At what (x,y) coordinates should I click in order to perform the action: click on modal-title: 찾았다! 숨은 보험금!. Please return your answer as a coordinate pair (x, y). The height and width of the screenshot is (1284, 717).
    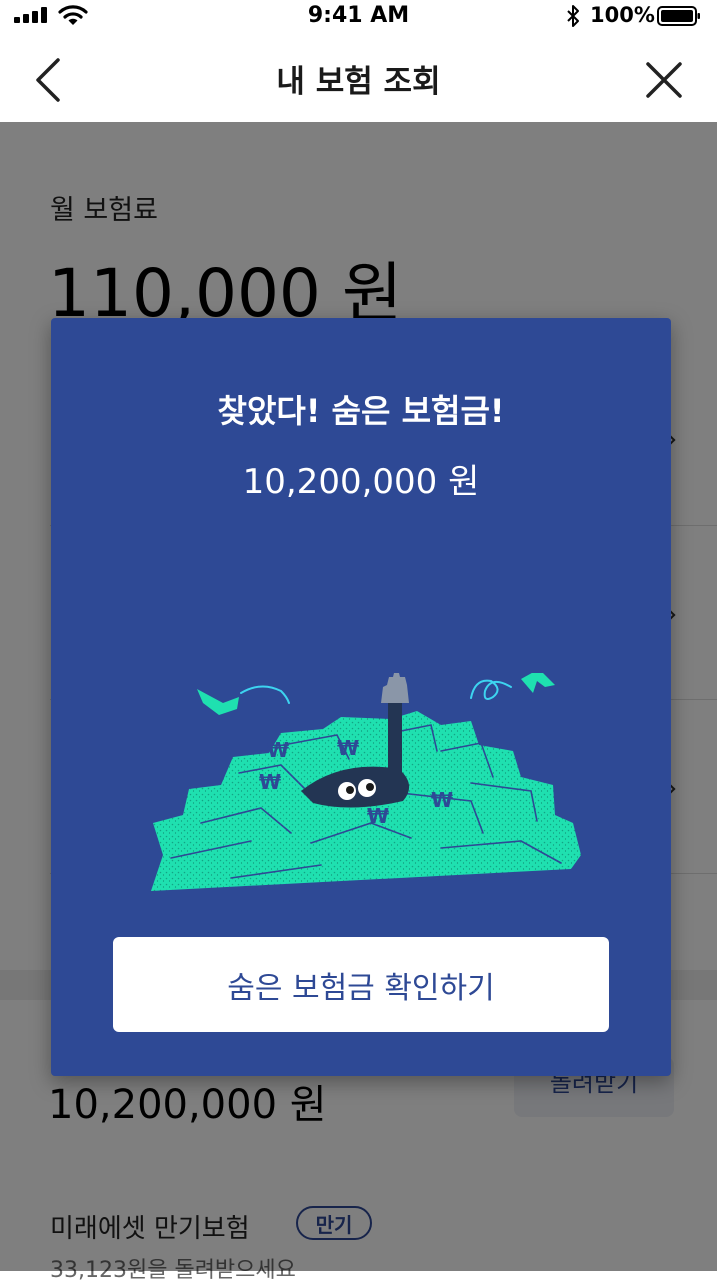
    Looking at the image, I should click on (361, 411).